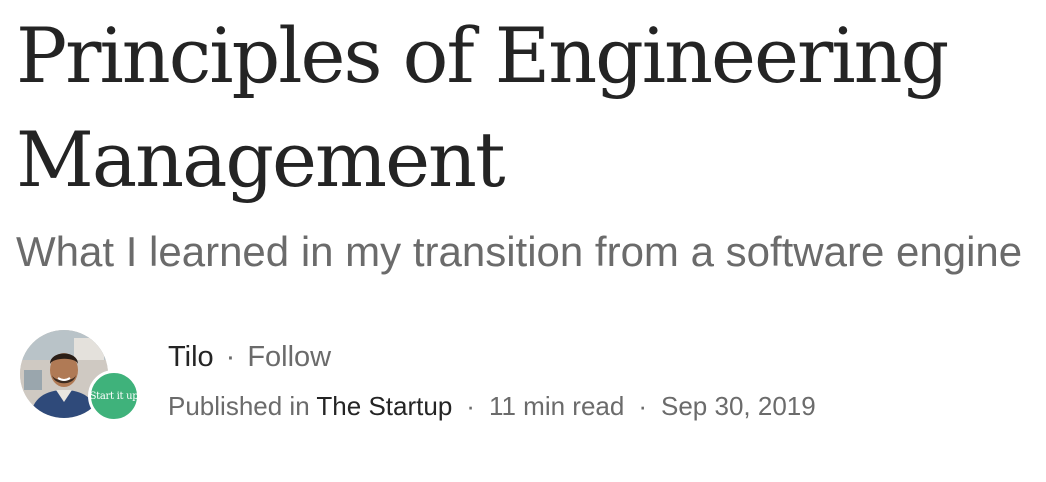  I want to click on author-name-link: Tilo, so click(191, 357).